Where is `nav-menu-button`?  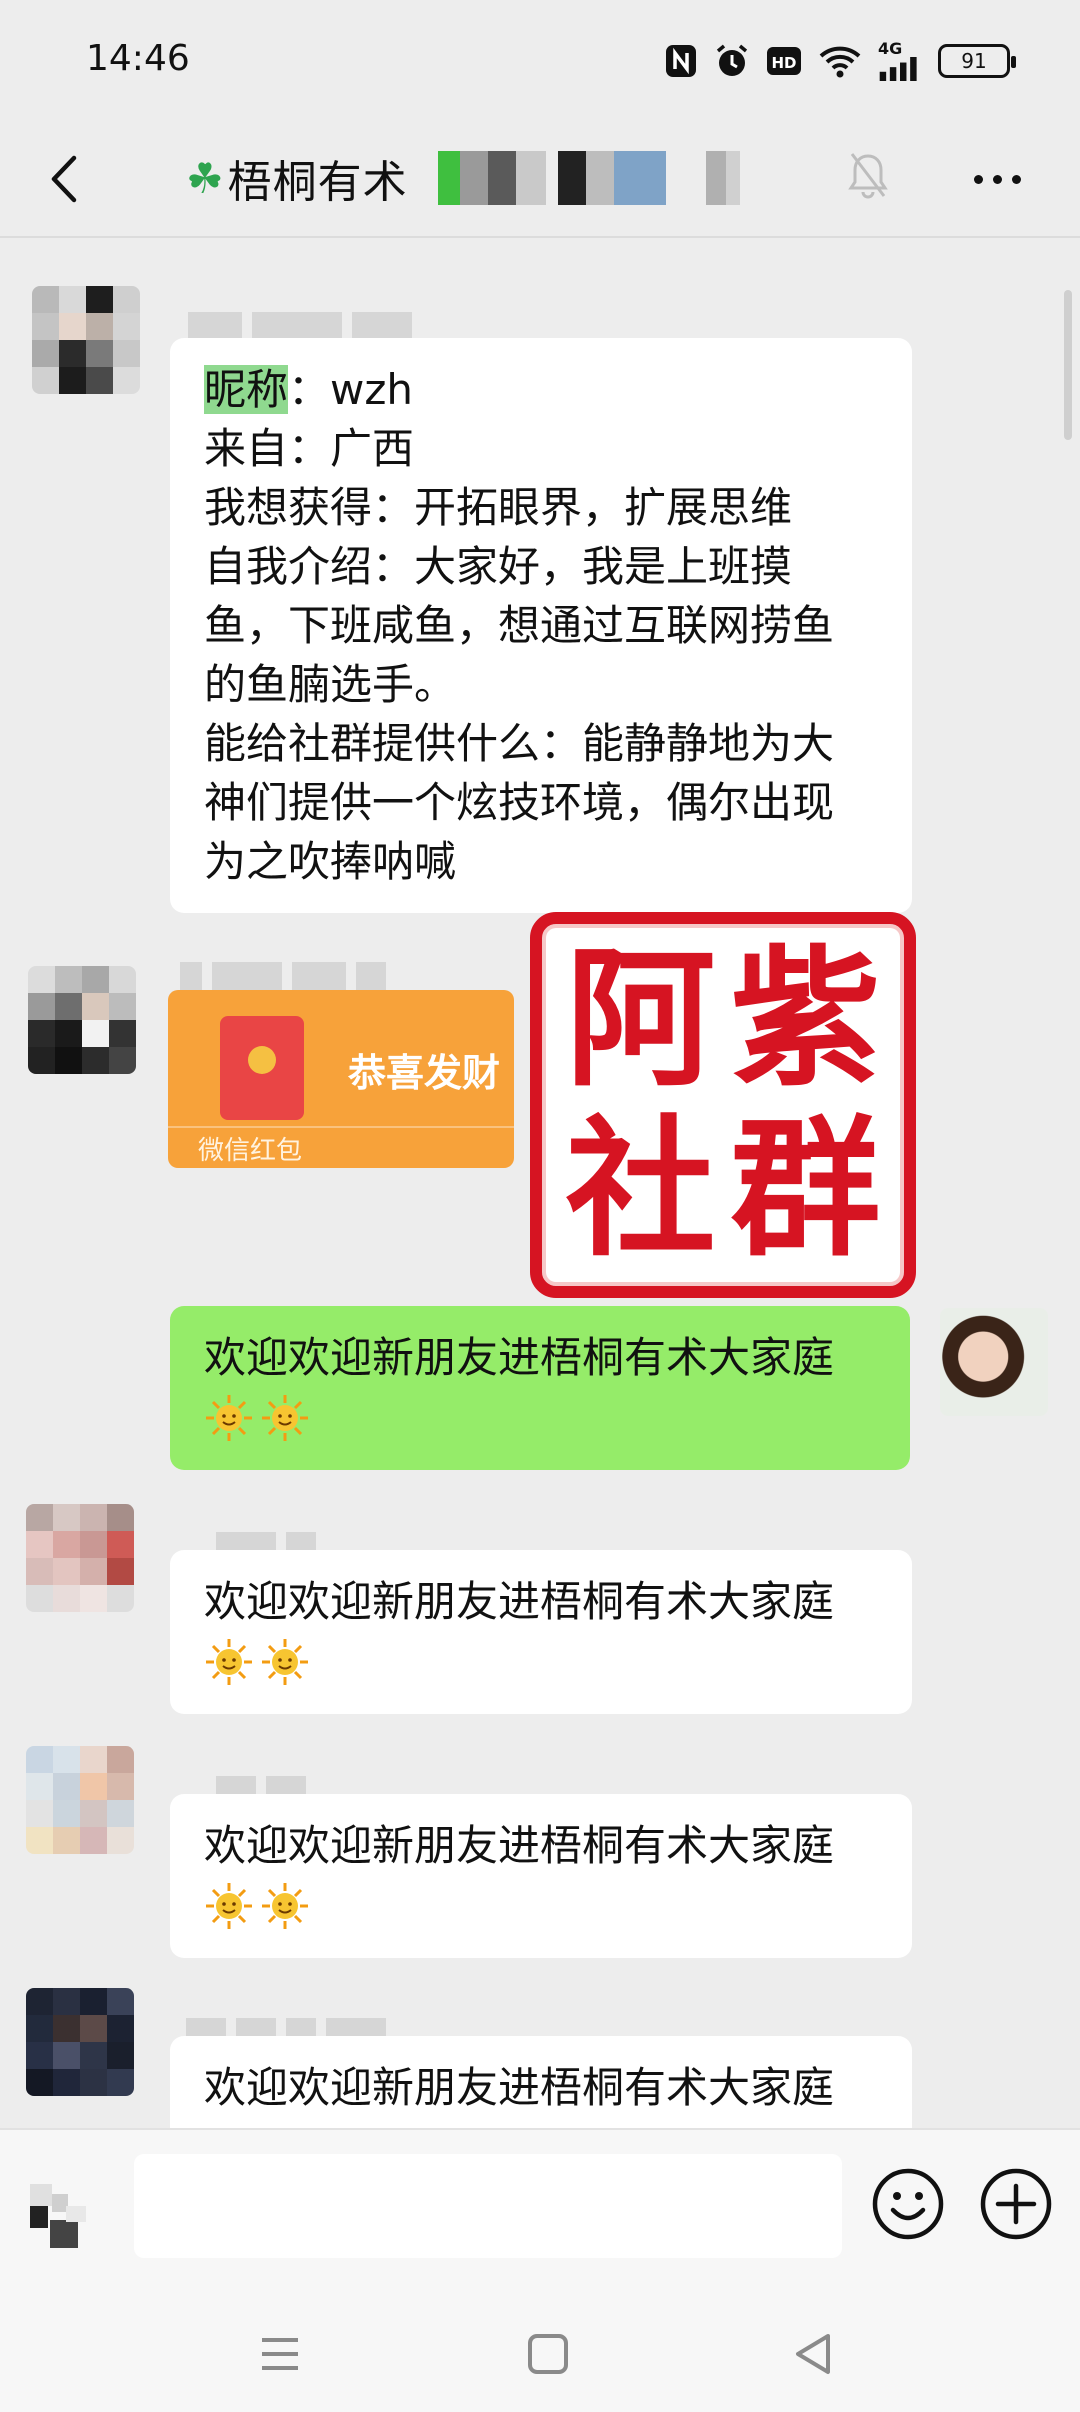
nav-menu-button is located at coordinates (280, 2354).